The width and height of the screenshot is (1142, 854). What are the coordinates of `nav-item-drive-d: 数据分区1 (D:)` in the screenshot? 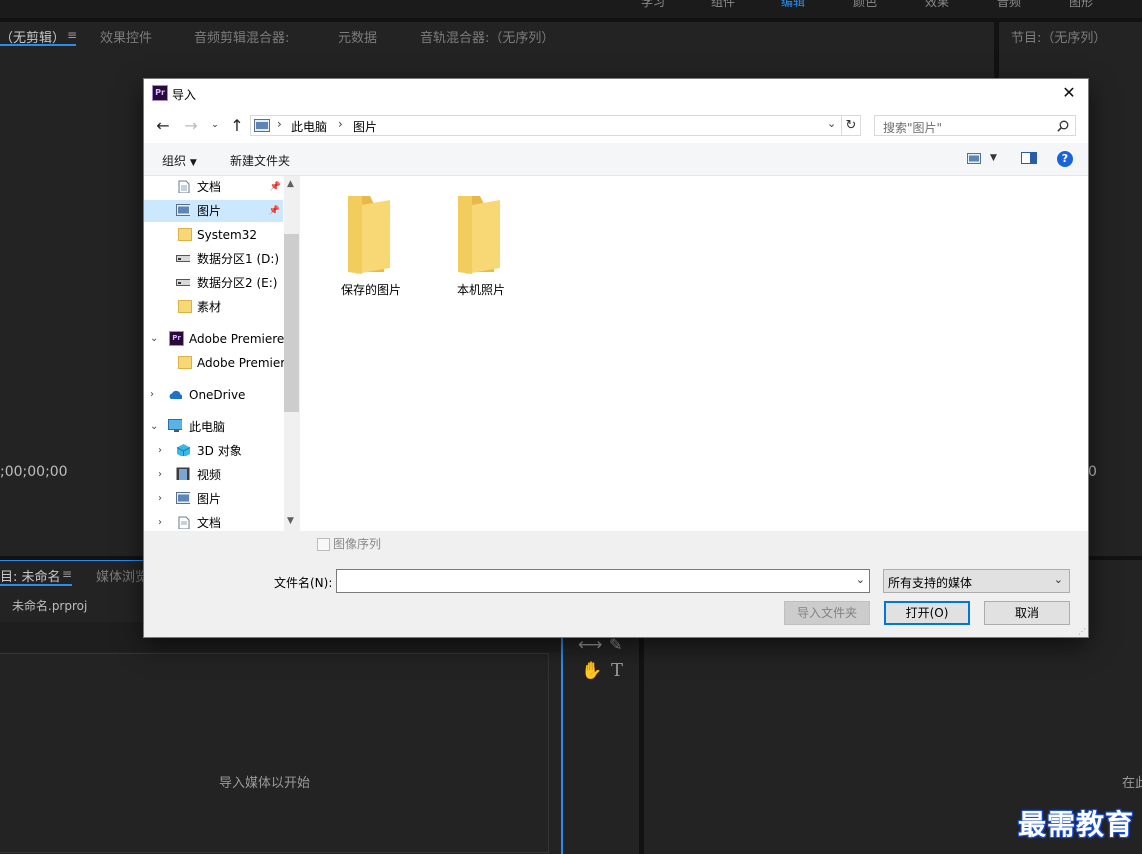 It's located at (214, 259).